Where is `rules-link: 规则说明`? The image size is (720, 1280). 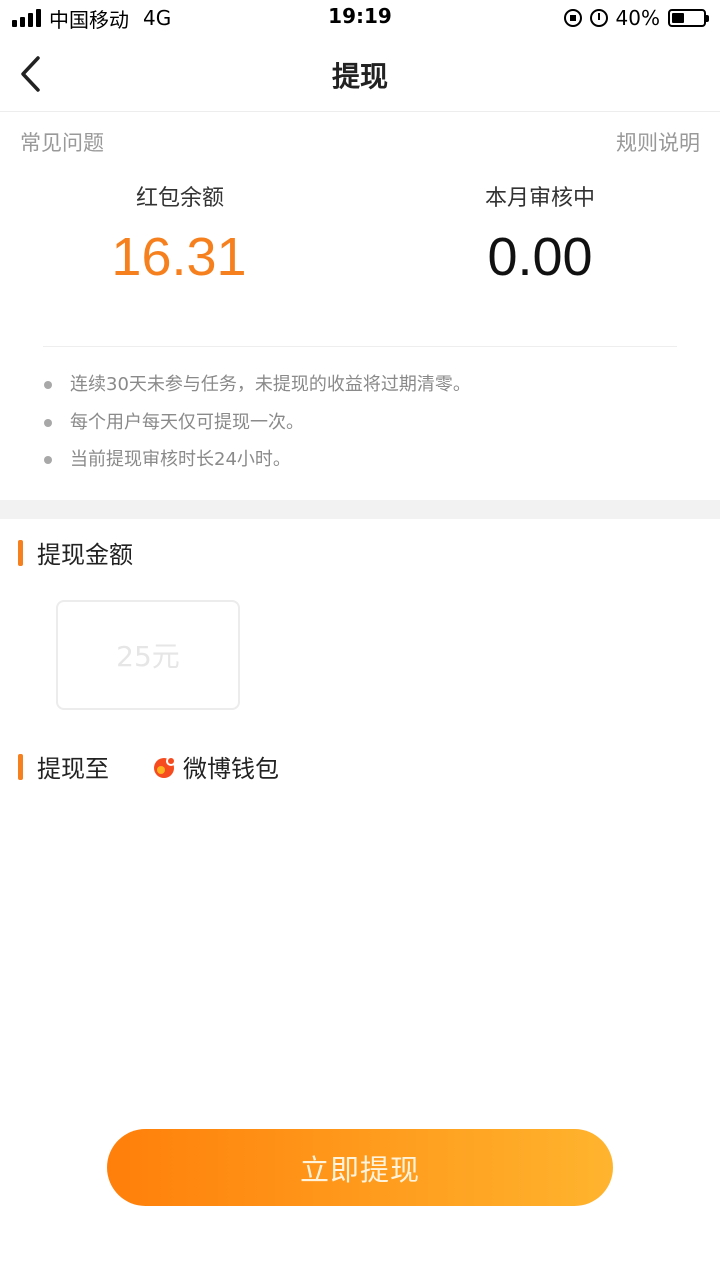
rules-link: 规则说明 is located at coordinates (658, 142).